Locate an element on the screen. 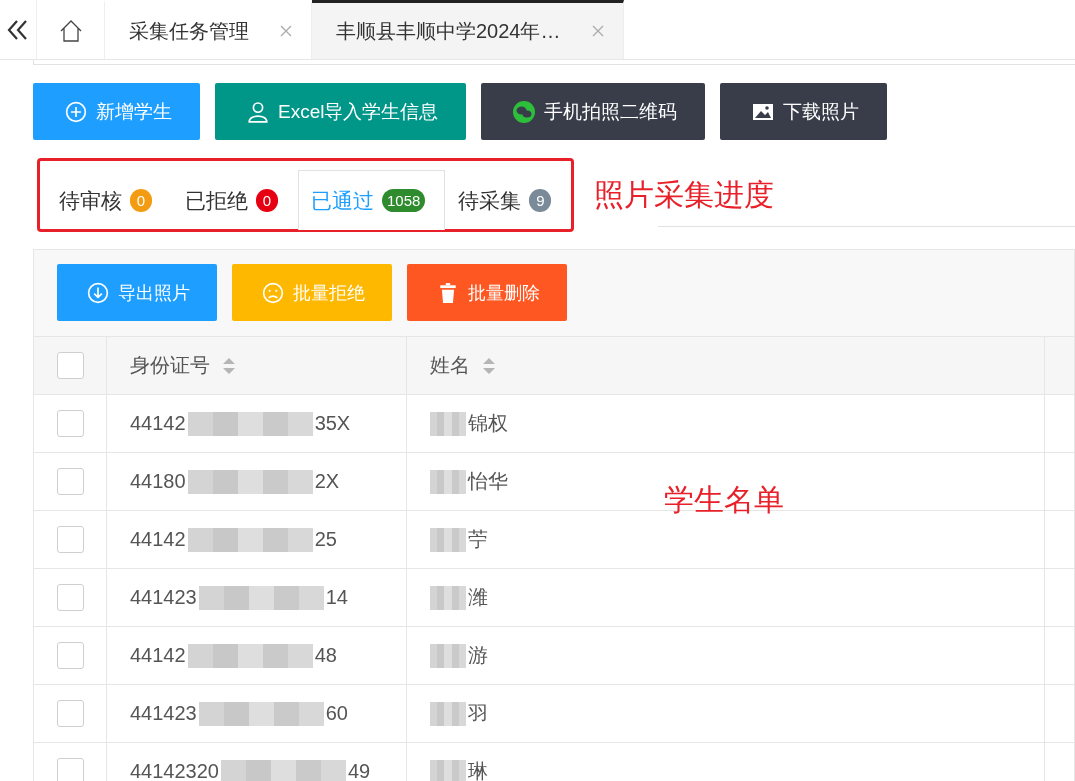  name-end: 苧 is located at coordinates (478, 539).